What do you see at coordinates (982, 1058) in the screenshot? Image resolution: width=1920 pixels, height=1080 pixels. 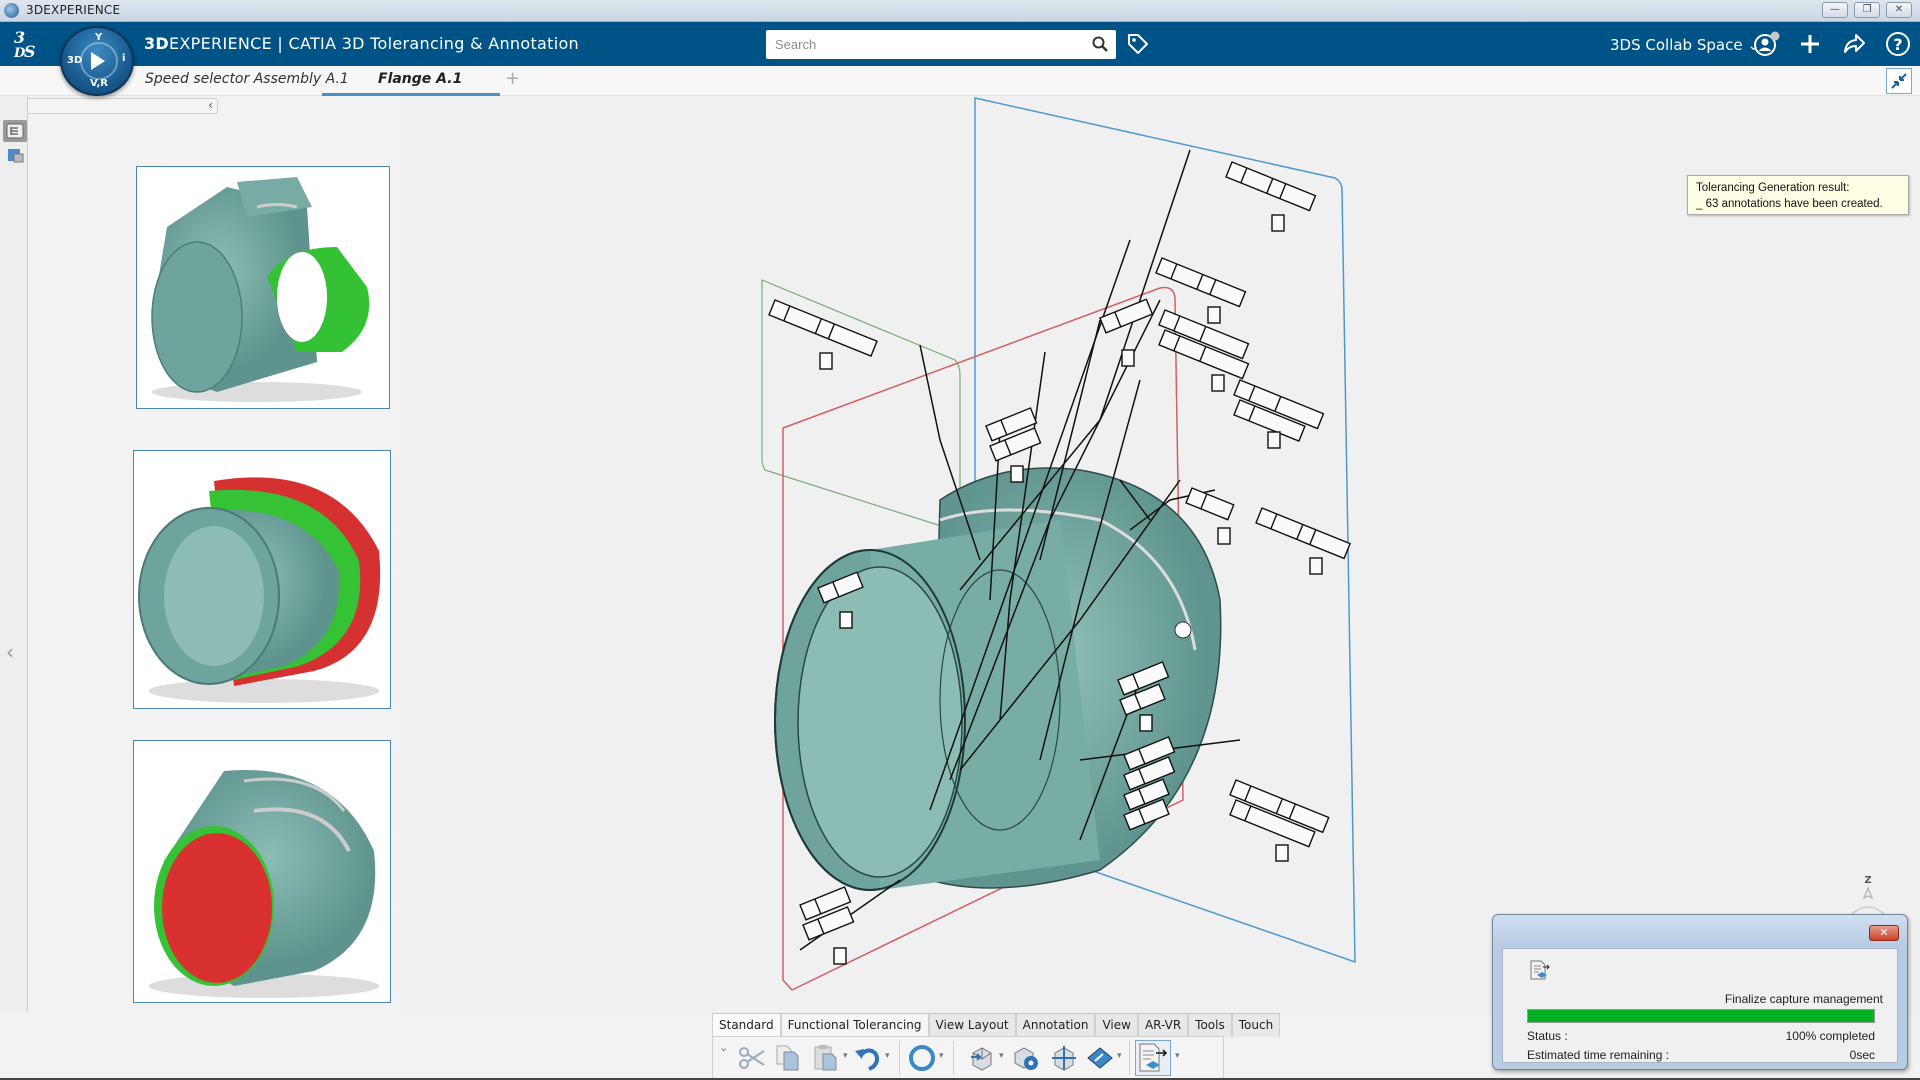 I see `semantic-tolerancing-icon` at bounding box center [982, 1058].